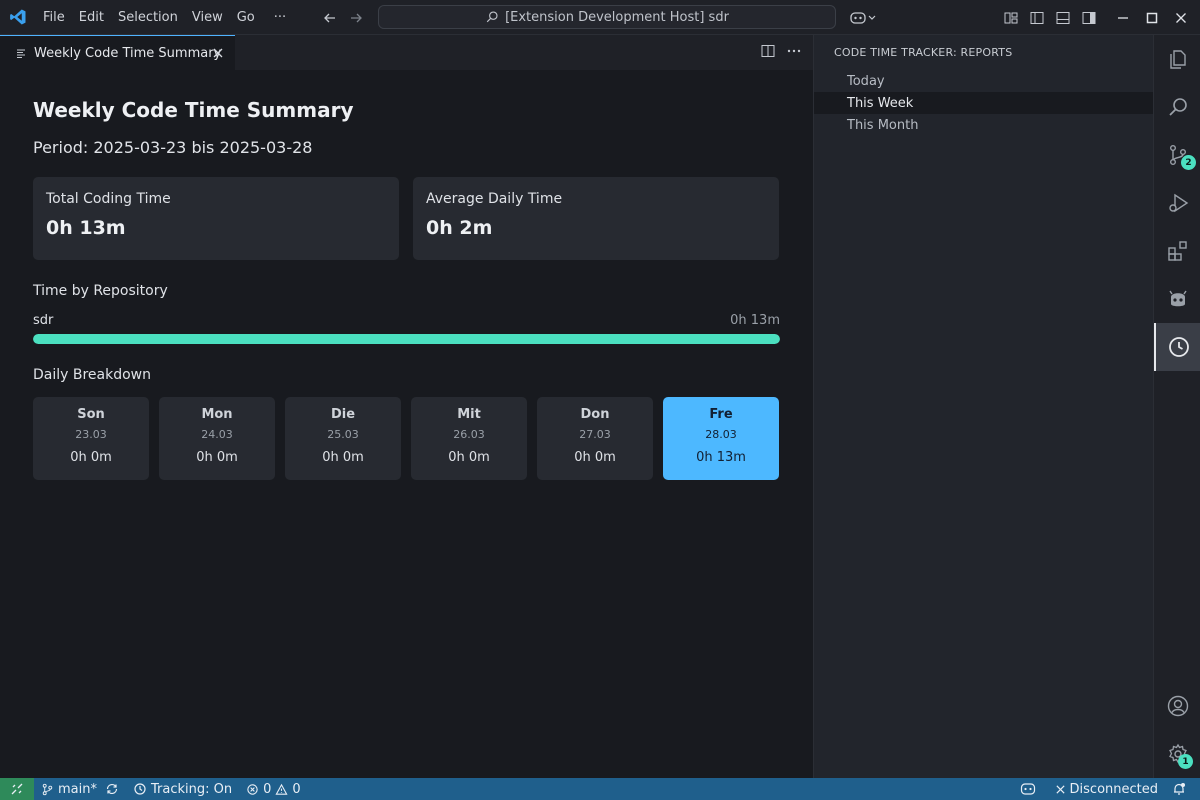 This screenshot has height=800, width=1200. Describe the element at coordinates (1123, 17) in the screenshot. I see `minimize-icon` at that location.